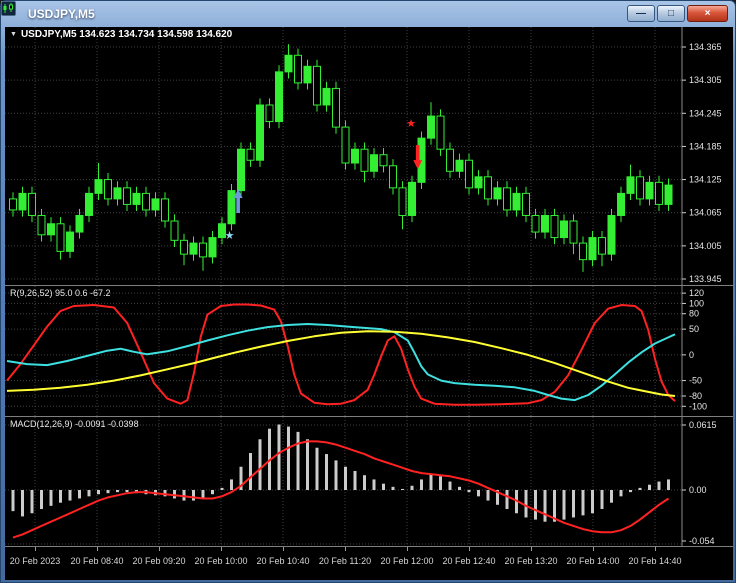 The width and height of the screenshot is (736, 583). I want to click on window-controls: — □ ×, so click(677, 13).